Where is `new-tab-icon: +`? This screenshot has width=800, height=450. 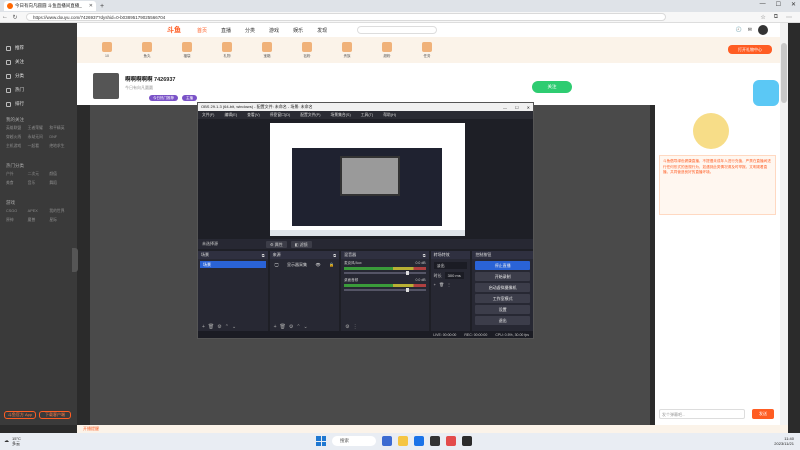 new-tab-icon: + is located at coordinates (102, 6).